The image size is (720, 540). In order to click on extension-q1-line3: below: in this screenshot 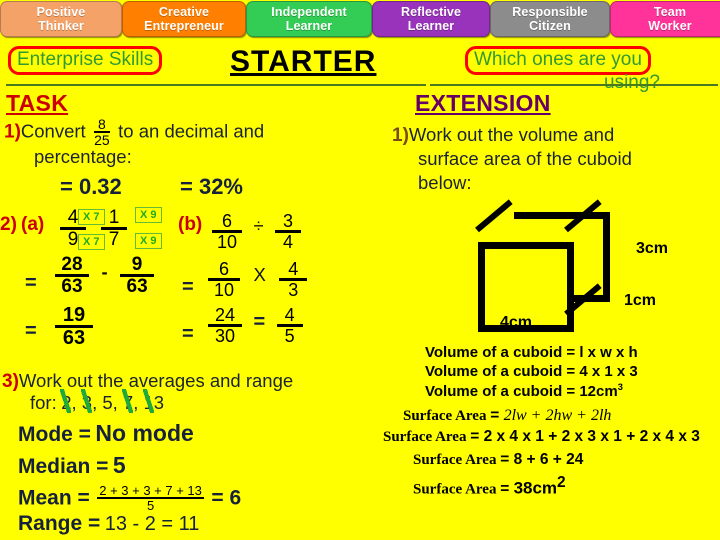, I will do `click(445, 182)`.